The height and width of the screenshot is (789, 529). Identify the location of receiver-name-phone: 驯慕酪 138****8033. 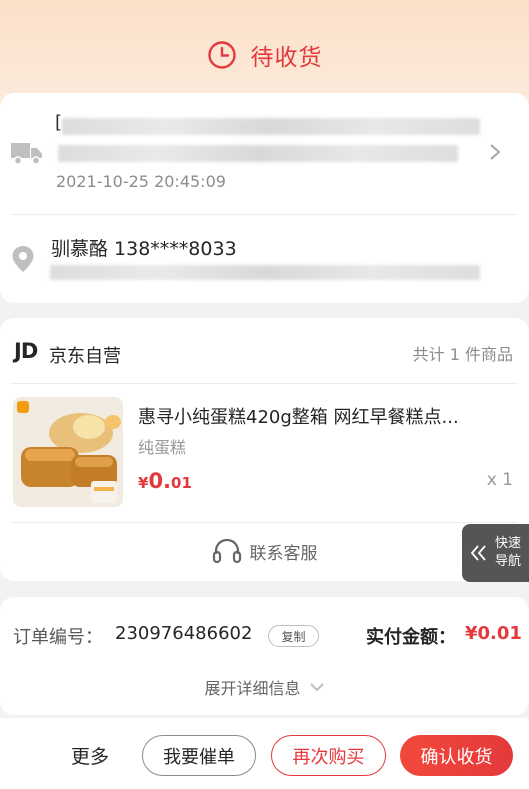
(144, 249).